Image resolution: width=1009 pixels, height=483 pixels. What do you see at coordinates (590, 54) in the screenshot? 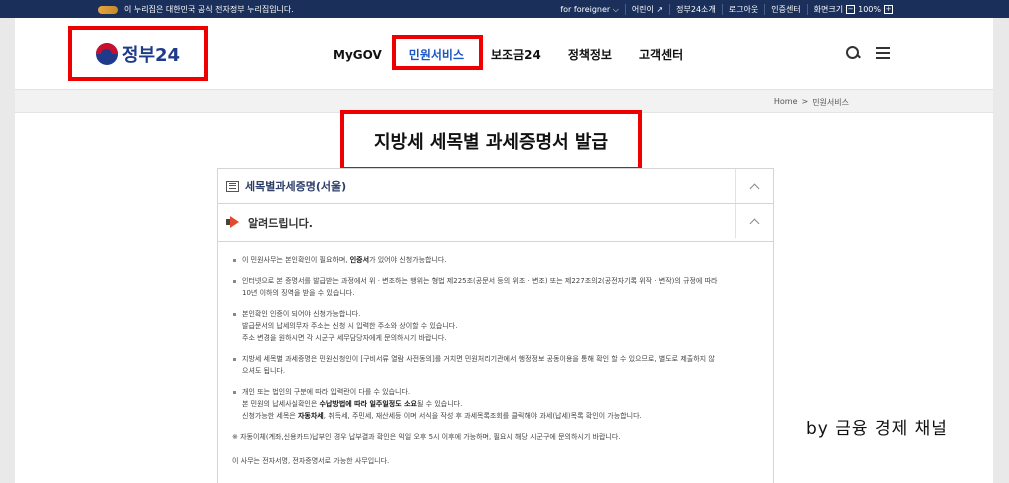
I see `nav-policy-info: 정책정보` at bounding box center [590, 54].